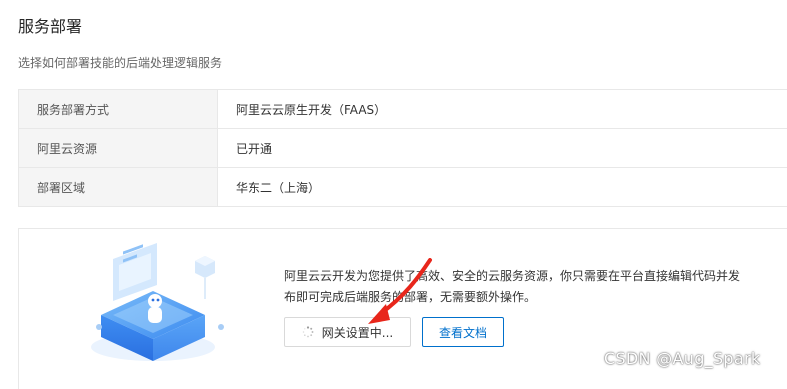 This screenshot has height=389, width=787. What do you see at coordinates (682, 358) in the screenshot?
I see `watermark-text: CSDN @Aug_Spark` at bounding box center [682, 358].